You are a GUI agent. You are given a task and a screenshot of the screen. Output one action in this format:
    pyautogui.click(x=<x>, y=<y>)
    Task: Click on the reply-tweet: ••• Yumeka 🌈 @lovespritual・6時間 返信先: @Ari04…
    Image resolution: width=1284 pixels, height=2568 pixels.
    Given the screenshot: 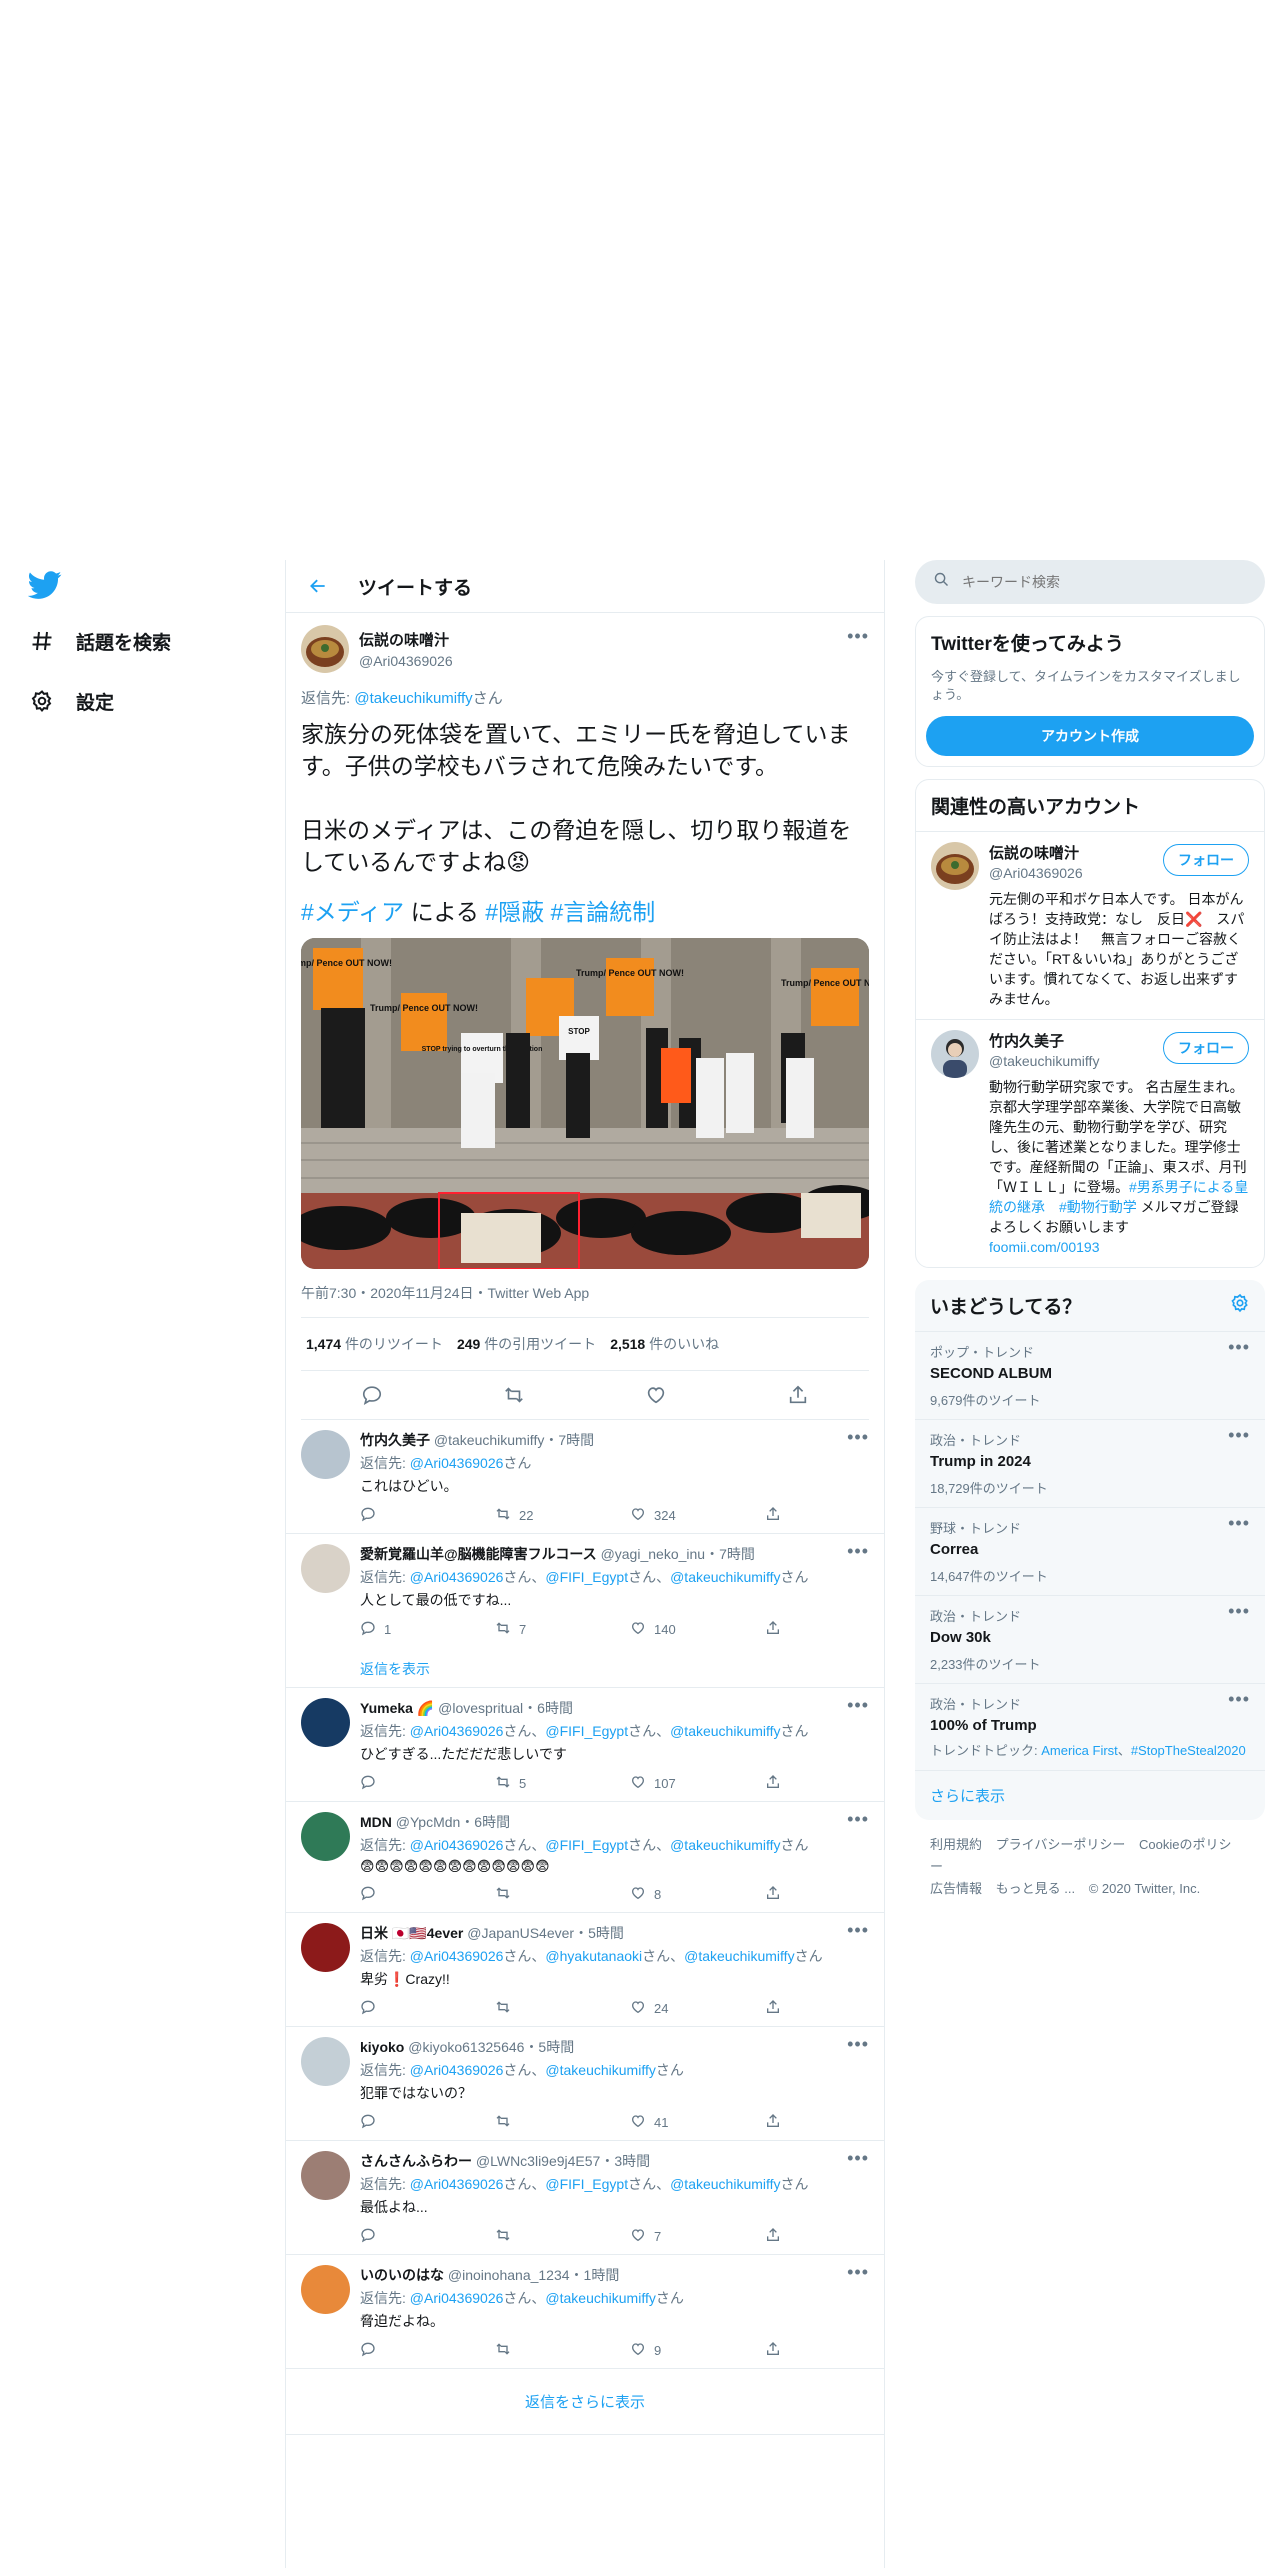 What is the action you would take?
    pyautogui.click(x=585, y=1745)
    